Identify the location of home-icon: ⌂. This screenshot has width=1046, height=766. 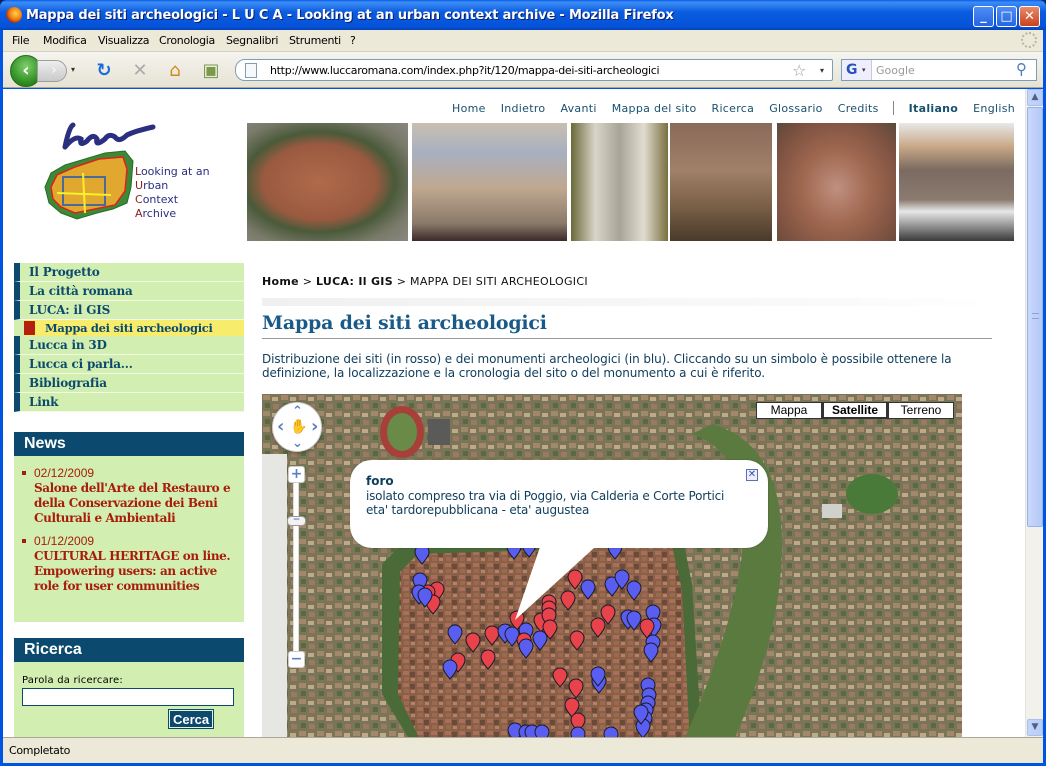
(175, 71).